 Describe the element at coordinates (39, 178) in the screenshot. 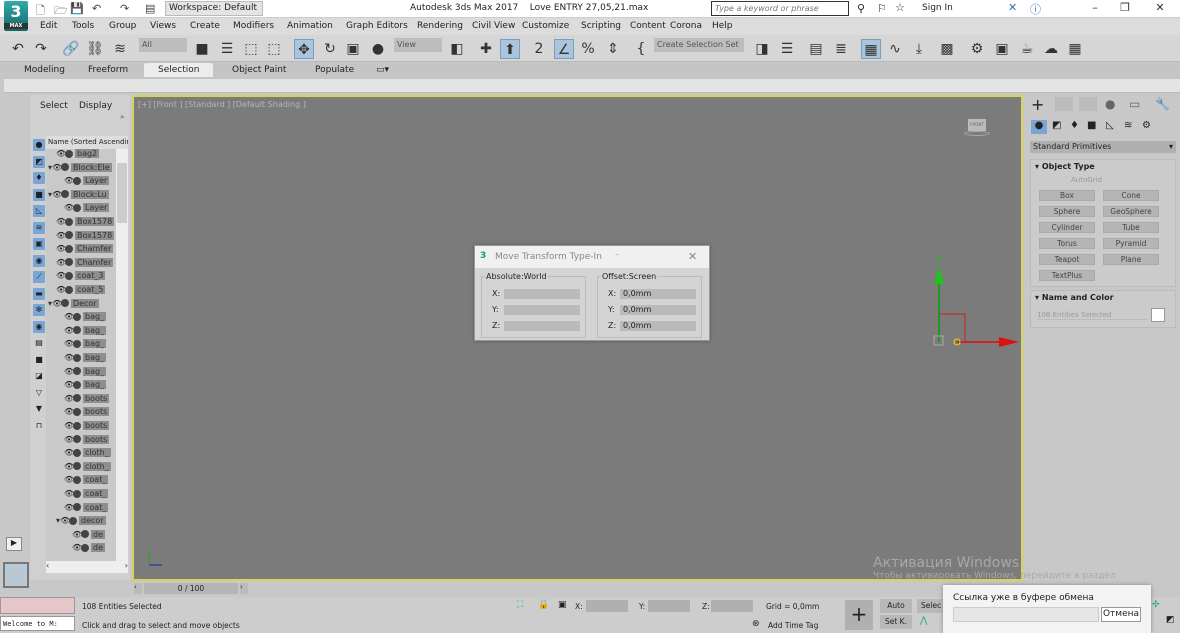

I see `lights-filter-icon: ♦` at that location.